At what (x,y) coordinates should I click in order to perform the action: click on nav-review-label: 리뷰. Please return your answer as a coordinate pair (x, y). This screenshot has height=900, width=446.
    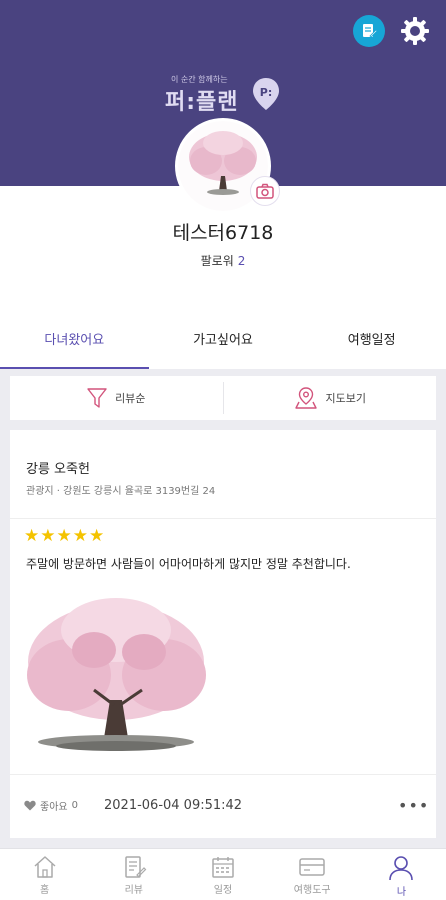
    Looking at the image, I should click on (133, 890).